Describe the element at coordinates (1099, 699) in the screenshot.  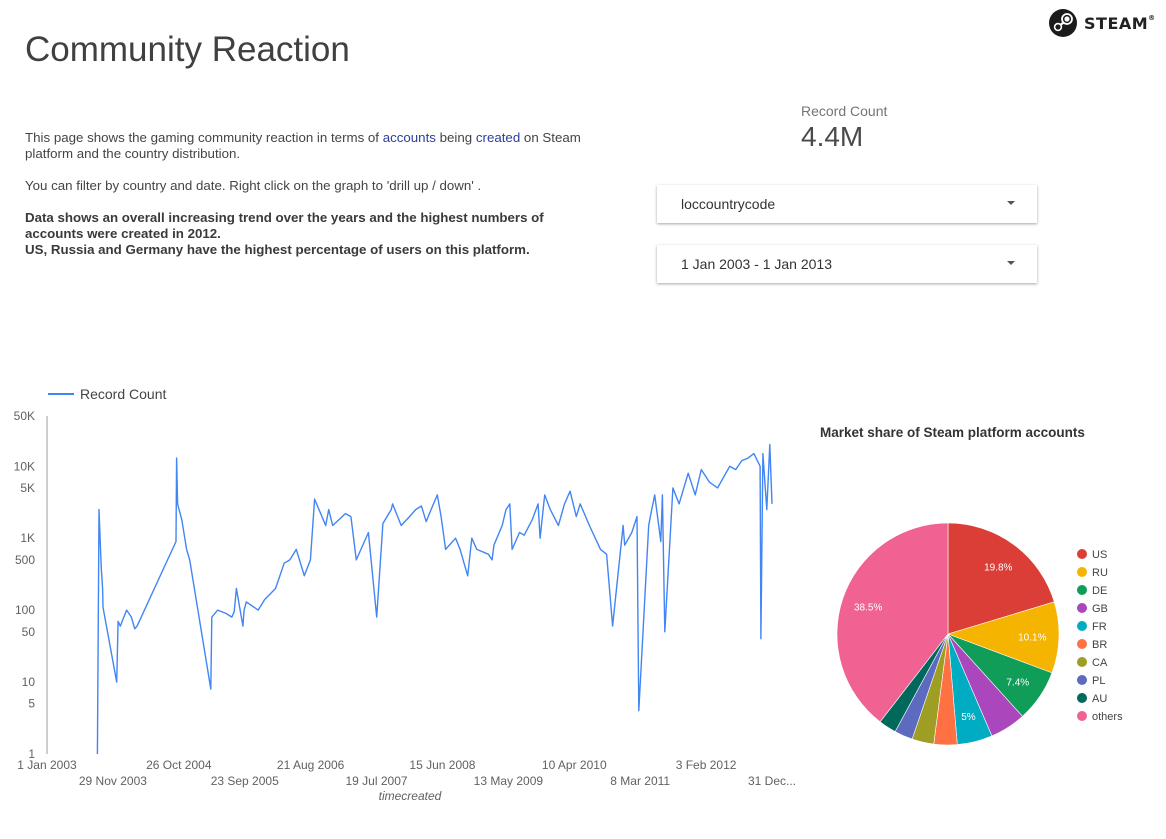
I see `legend-label-au: AU` at that location.